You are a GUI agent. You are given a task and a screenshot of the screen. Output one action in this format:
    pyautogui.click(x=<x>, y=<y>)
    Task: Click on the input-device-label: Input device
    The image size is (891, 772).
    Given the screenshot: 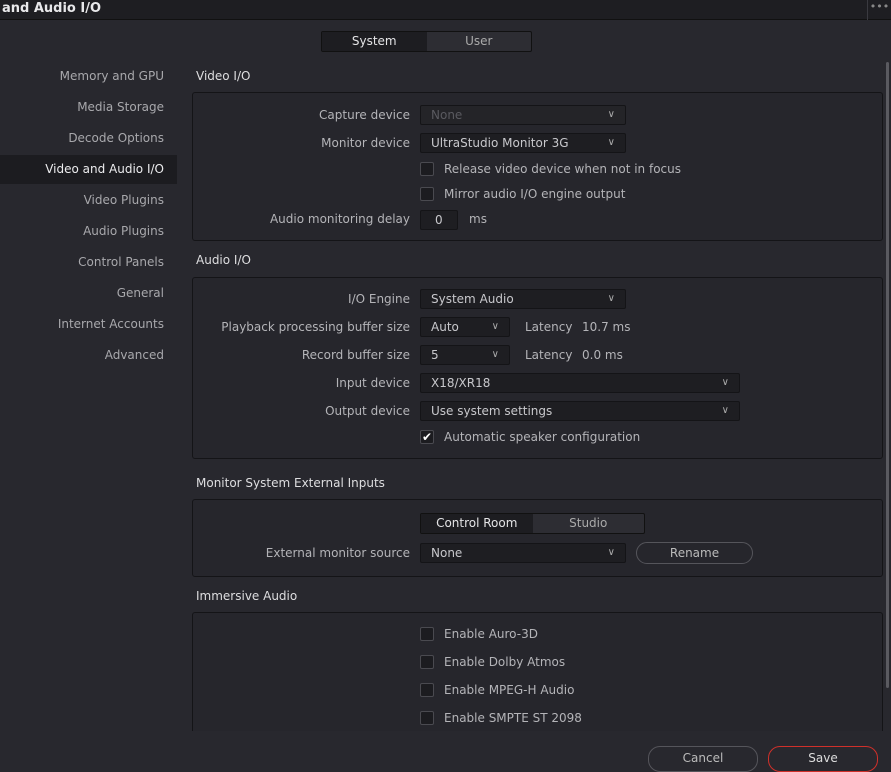 What is the action you would take?
    pyautogui.click(x=372, y=383)
    